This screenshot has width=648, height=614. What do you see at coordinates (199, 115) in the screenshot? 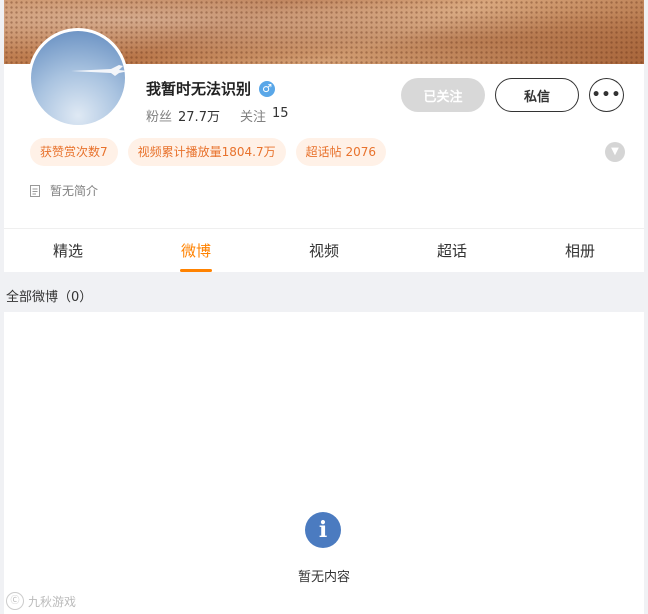
I see `fans-count: 27.7万` at bounding box center [199, 115].